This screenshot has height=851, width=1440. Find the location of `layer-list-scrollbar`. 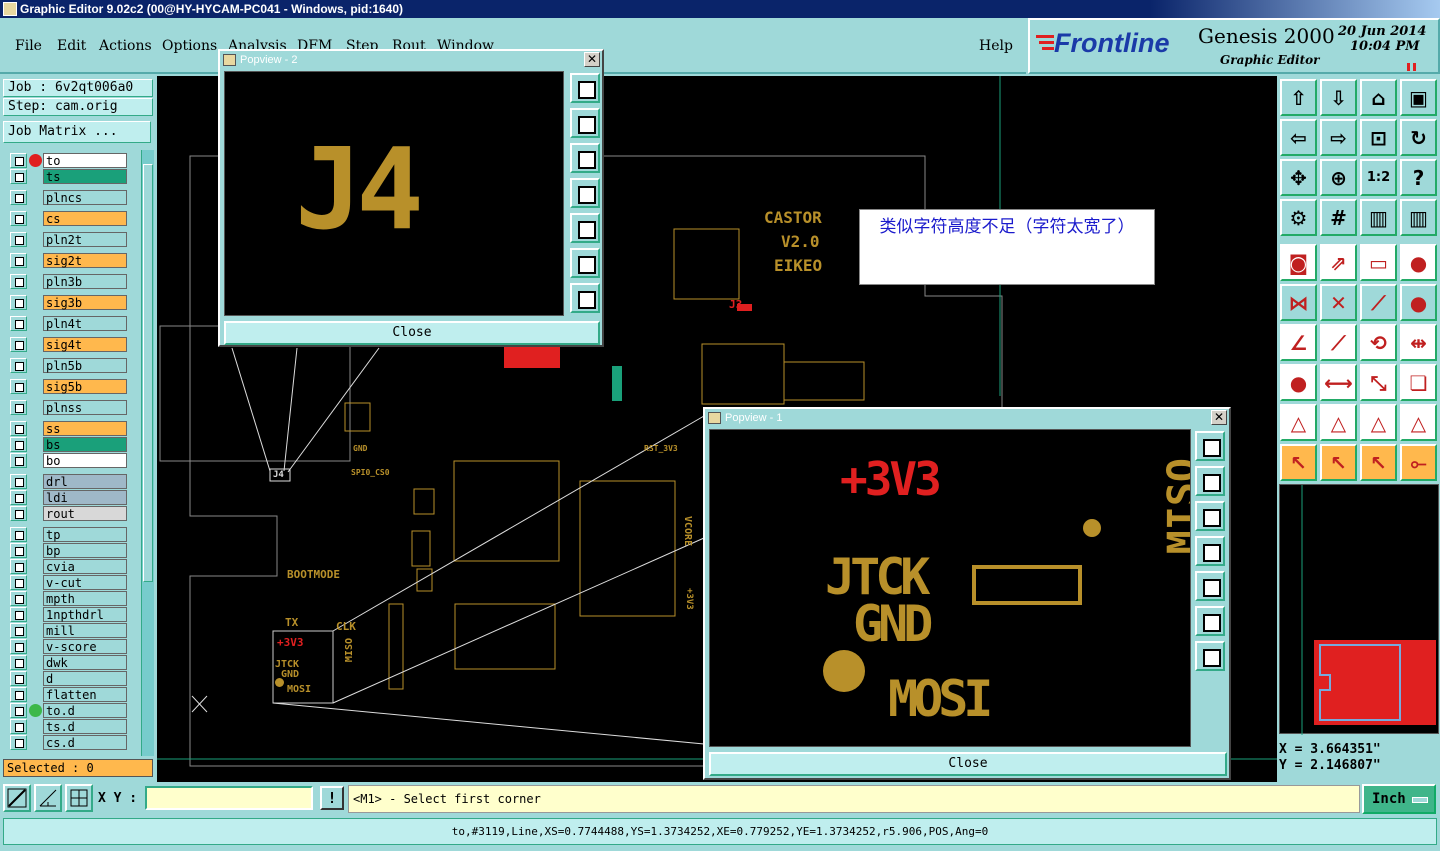

layer-list-scrollbar is located at coordinates (147, 453).